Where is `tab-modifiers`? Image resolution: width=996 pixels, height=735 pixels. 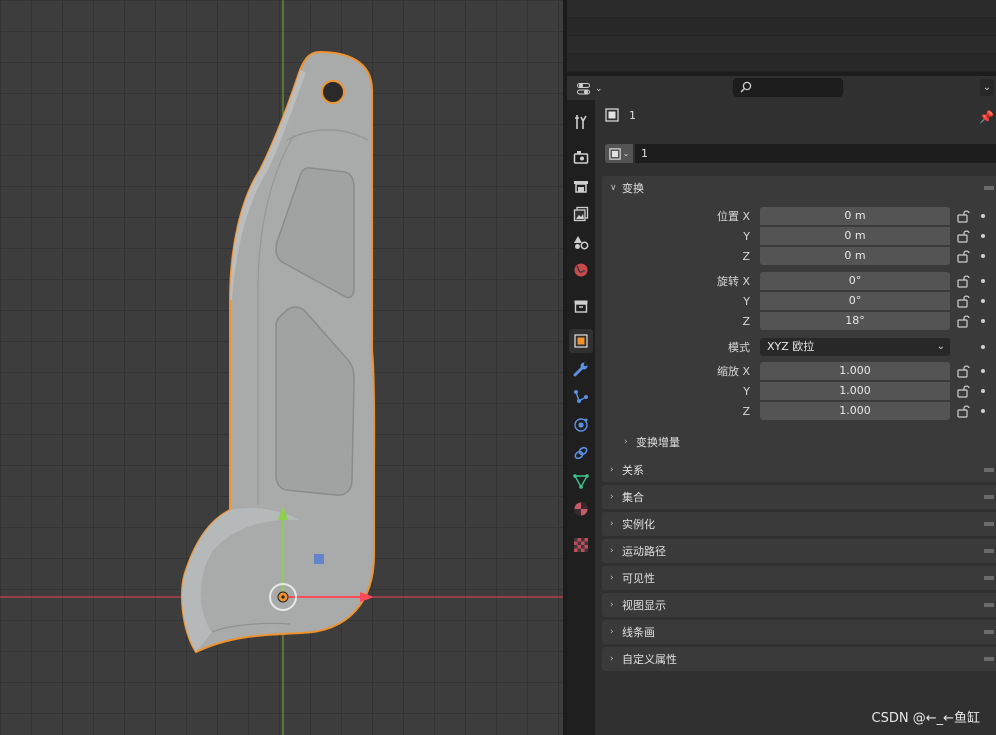 tab-modifiers is located at coordinates (581, 369).